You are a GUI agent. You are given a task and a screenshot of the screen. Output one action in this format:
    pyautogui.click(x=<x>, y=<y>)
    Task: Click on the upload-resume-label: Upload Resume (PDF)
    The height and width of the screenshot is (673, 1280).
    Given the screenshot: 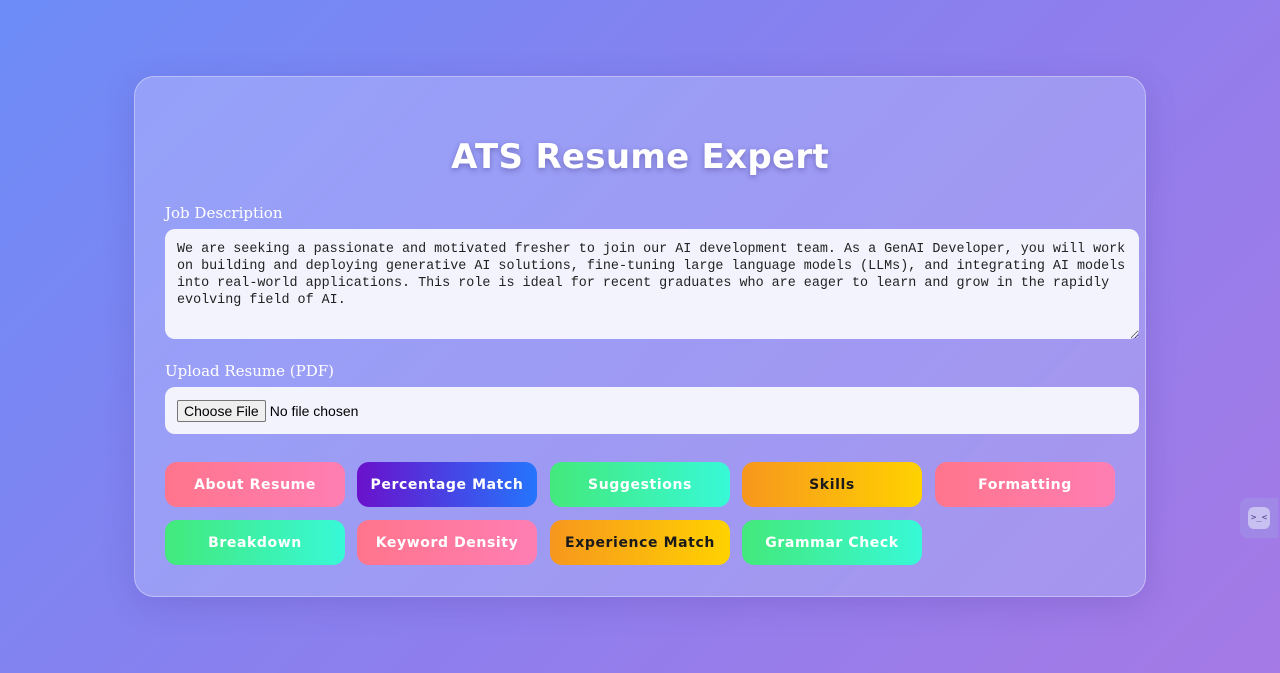 What is the action you would take?
    pyautogui.click(x=250, y=371)
    